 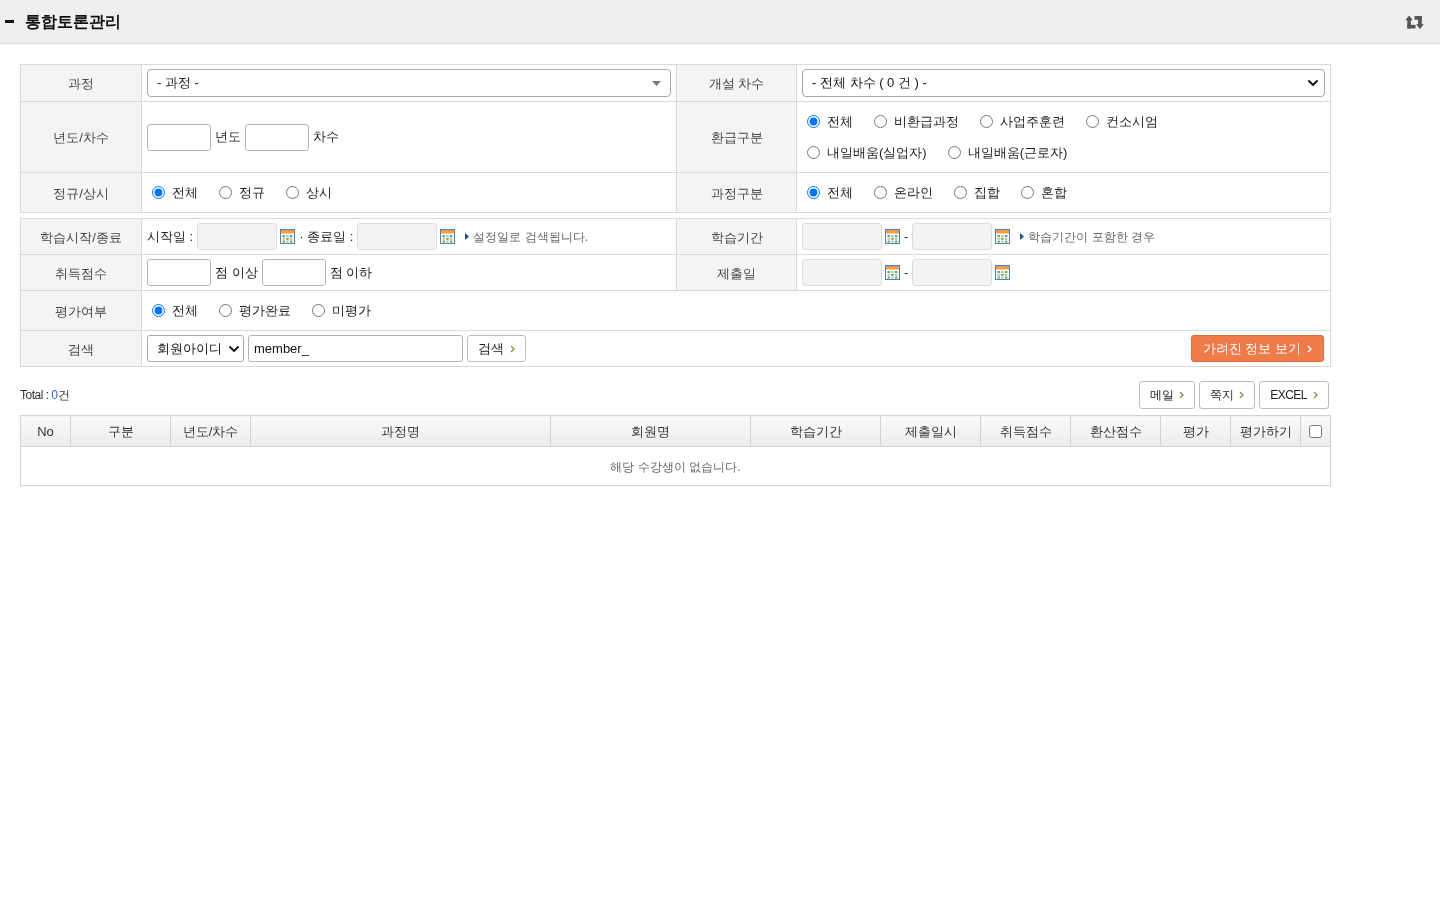 What do you see at coordinates (73, 21) in the screenshot?
I see `page-title: 통합토론관리` at bounding box center [73, 21].